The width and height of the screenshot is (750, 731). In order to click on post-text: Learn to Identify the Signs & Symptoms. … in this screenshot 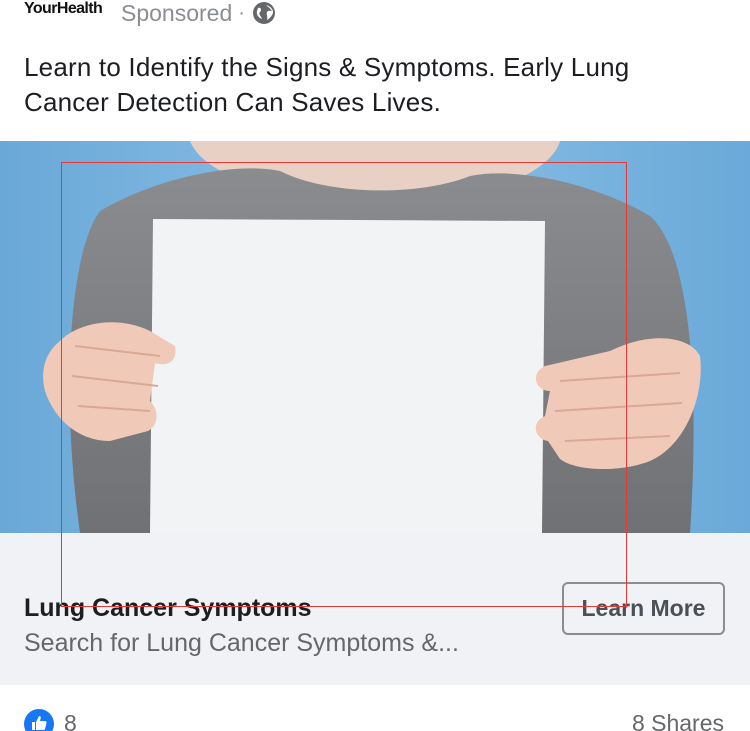, I will do `click(374, 85)`.